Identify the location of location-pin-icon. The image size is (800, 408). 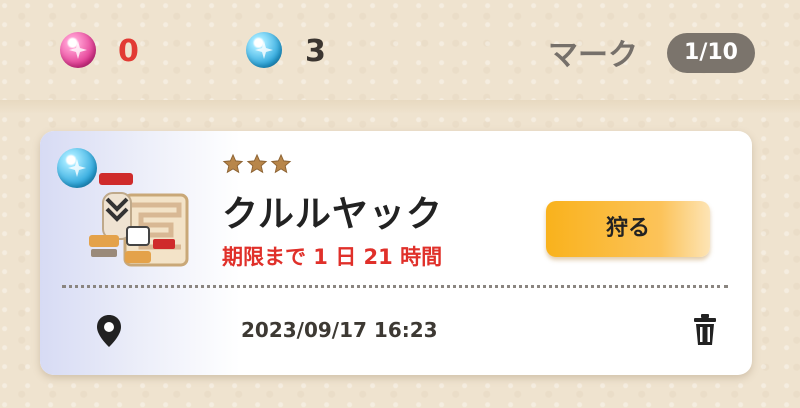
(109, 331).